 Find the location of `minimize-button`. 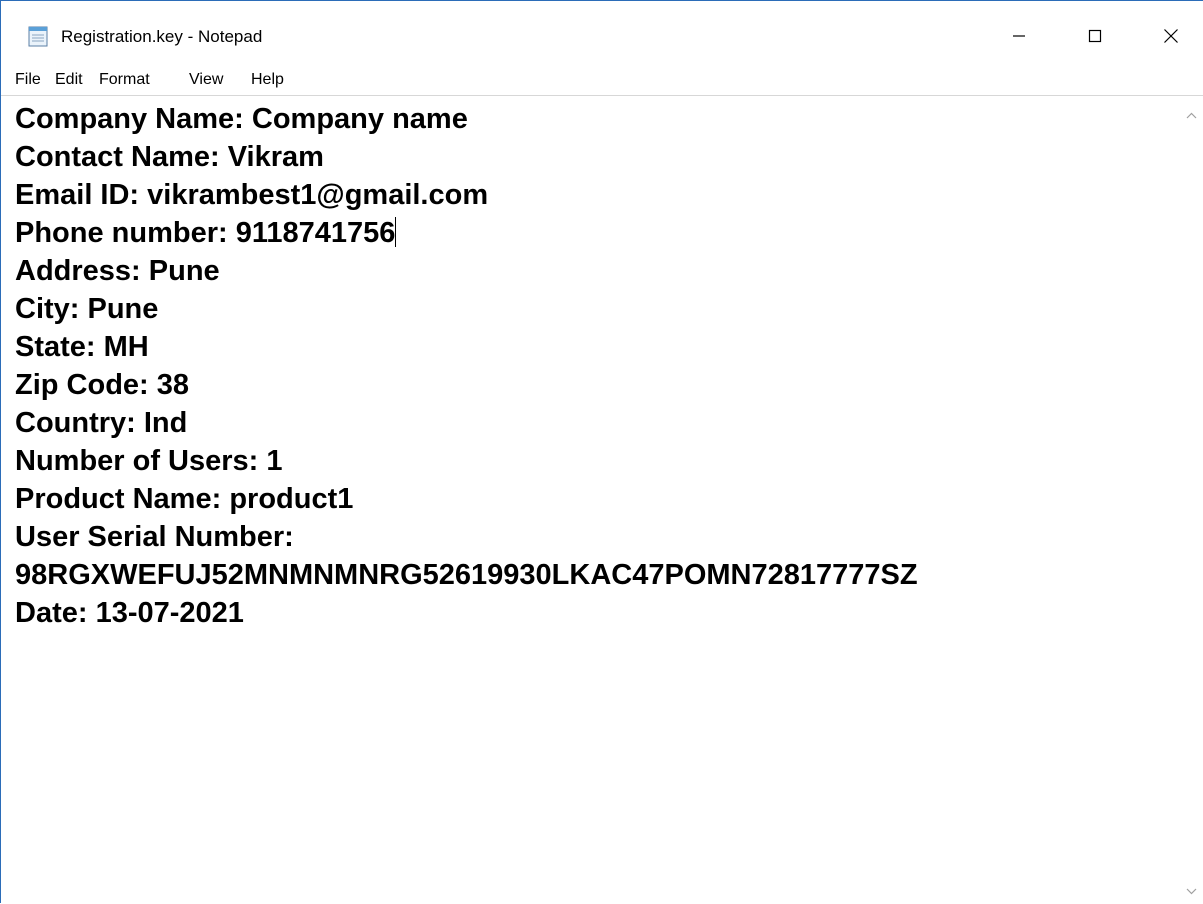

minimize-button is located at coordinates (1019, 36).